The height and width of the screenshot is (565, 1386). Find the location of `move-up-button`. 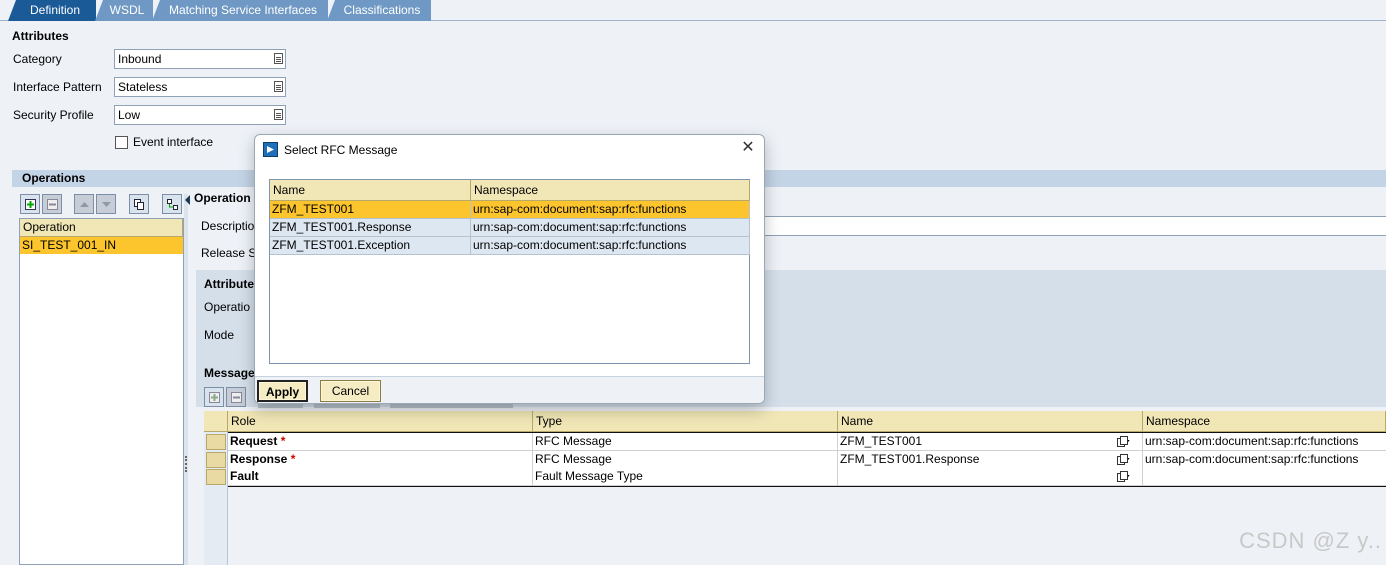

move-up-button is located at coordinates (84, 204).